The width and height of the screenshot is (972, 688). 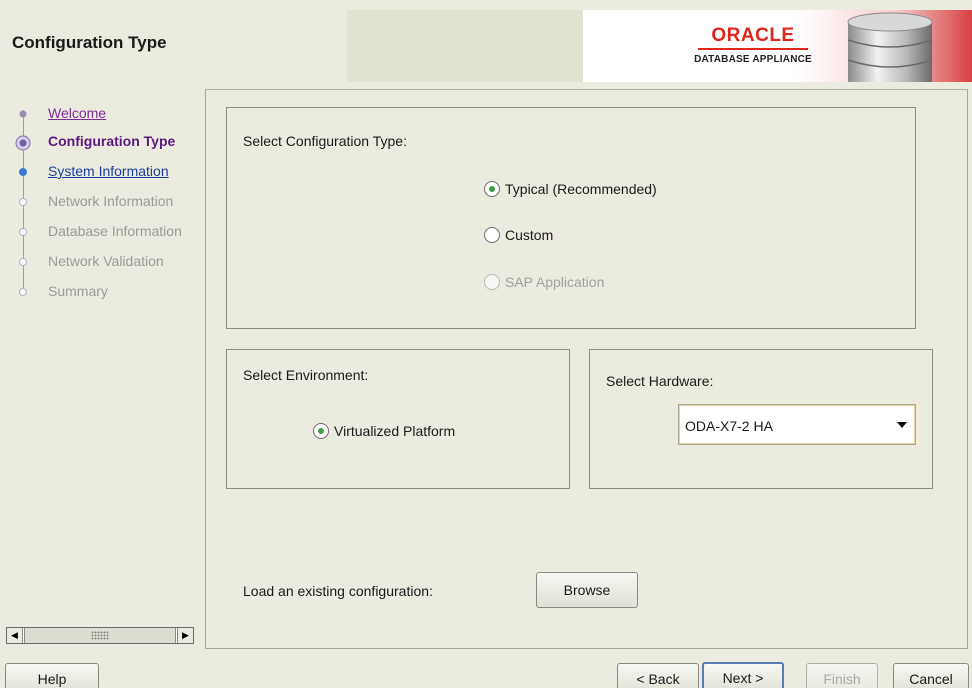 I want to click on nav-step-label: Network Validation, so click(x=106, y=261).